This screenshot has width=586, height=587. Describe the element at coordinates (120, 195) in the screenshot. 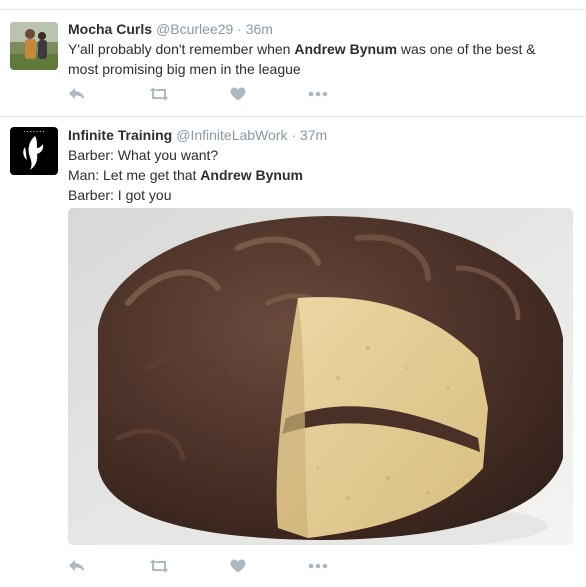

I see `tweet-text-part: Barber: I got you` at that location.